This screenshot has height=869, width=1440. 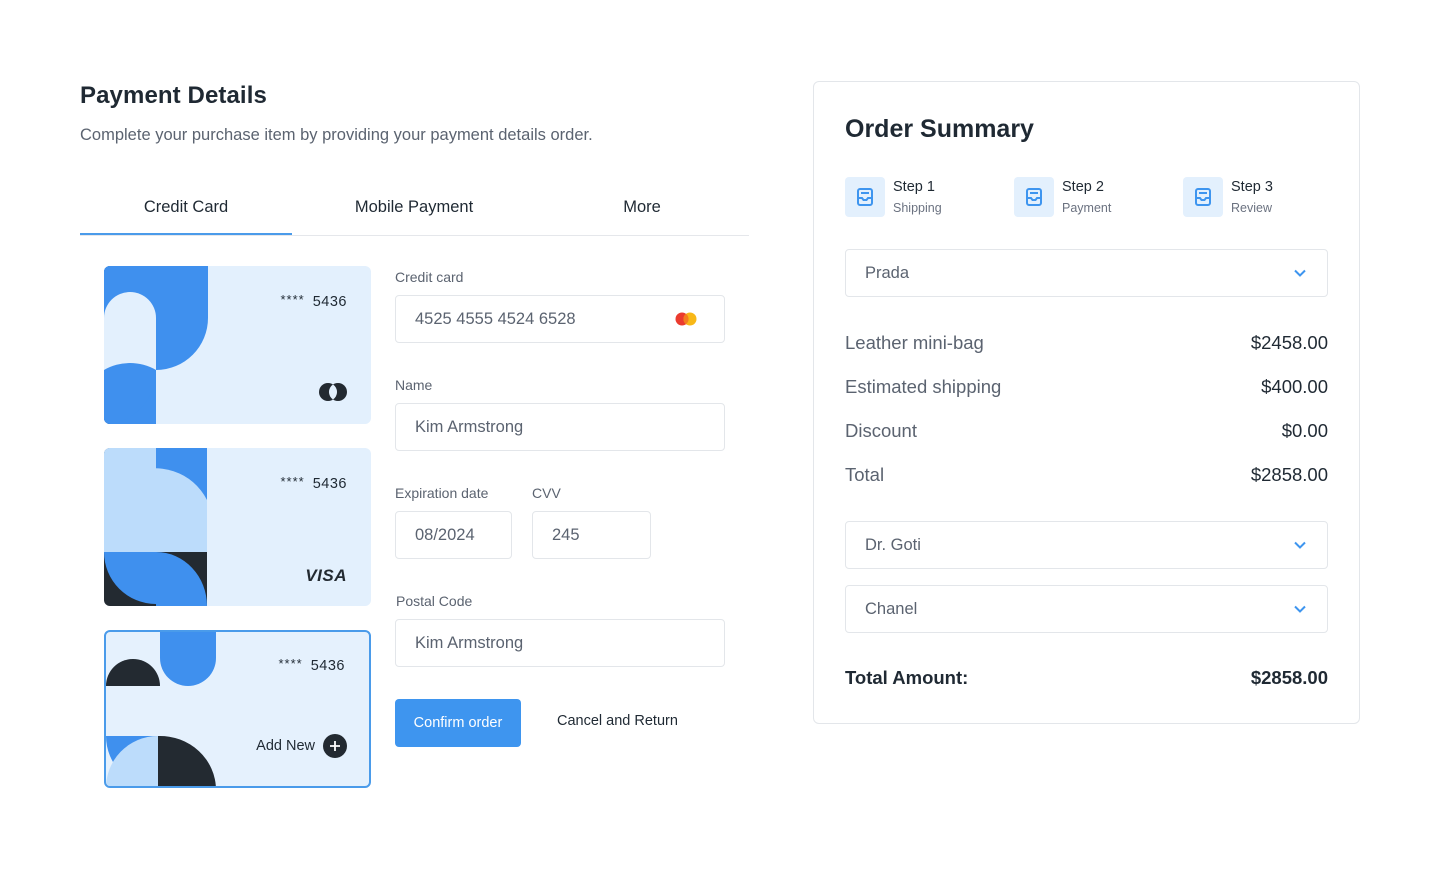 What do you see at coordinates (546, 493) in the screenshot?
I see `cvv-label: CVV` at bounding box center [546, 493].